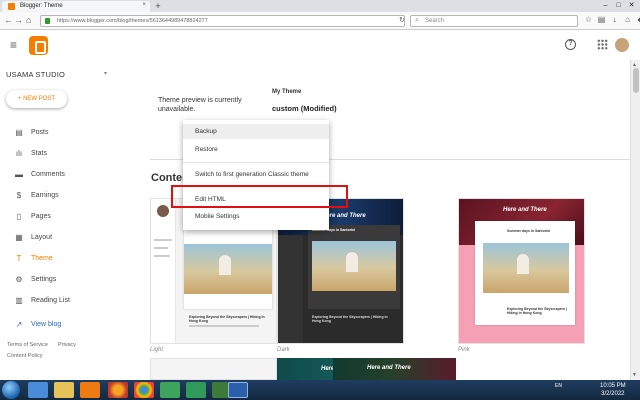 This screenshot has height=400, width=640. Describe the element at coordinates (45, 195) in the screenshot. I see `sidebar-item-label: Earnings` at that location.